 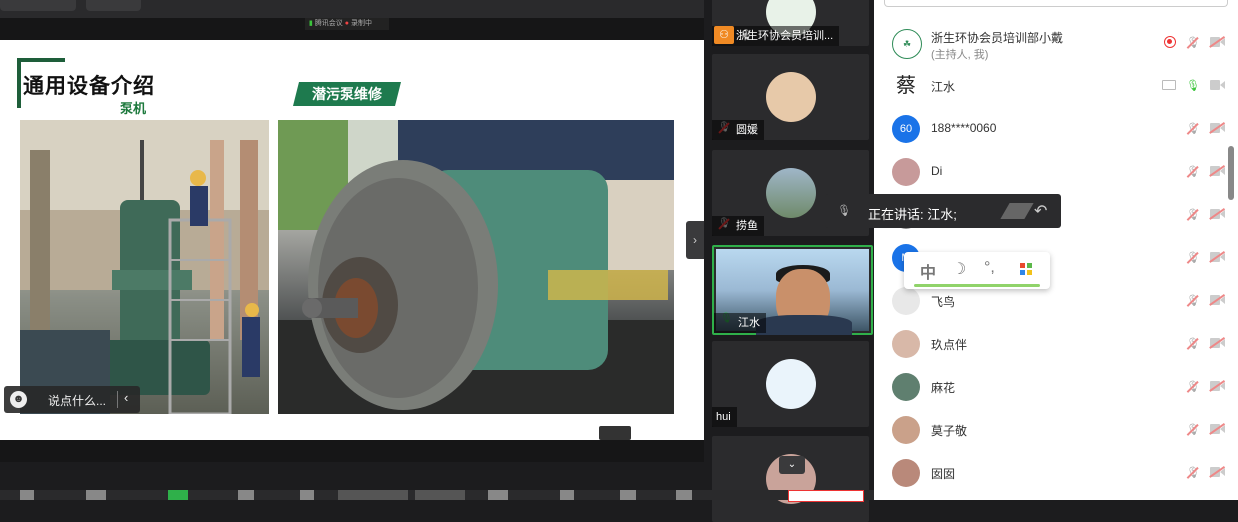 What do you see at coordinates (1056, 430) in the screenshot?
I see `participant-row: 莫子敬 🎙` at bounding box center [1056, 430].